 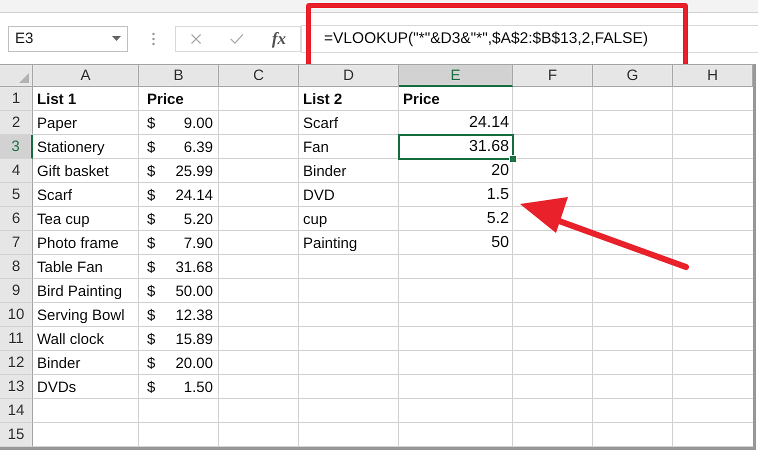 I want to click on column-header: C, so click(x=259, y=76).